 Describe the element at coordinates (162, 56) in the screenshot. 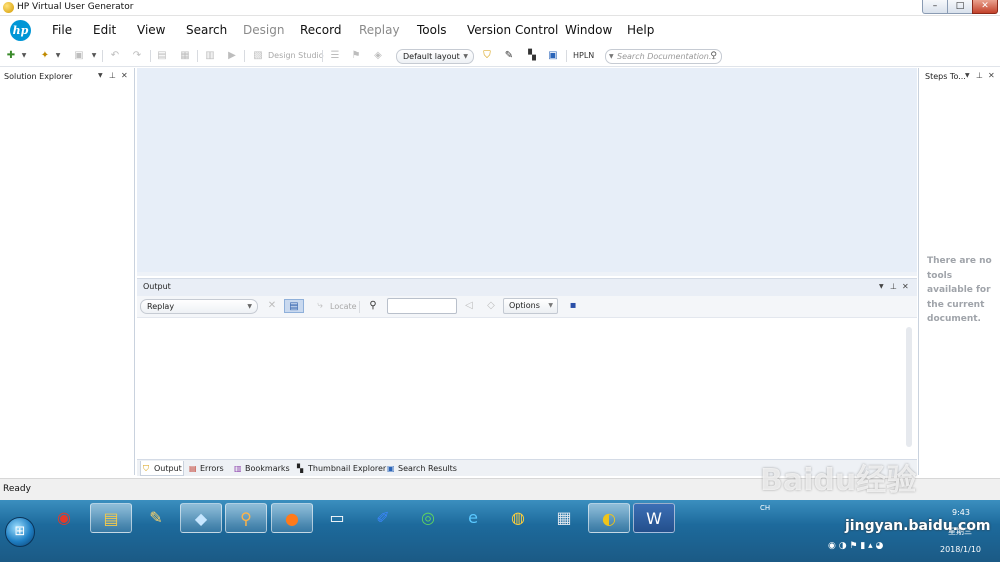

I see `record-script-icon: ▤` at that location.